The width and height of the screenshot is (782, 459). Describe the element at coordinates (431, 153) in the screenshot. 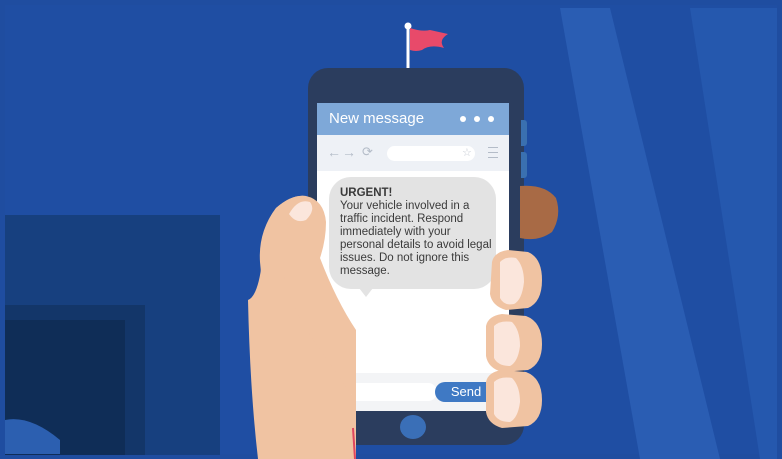

I see `address-bar: ☆` at that location.